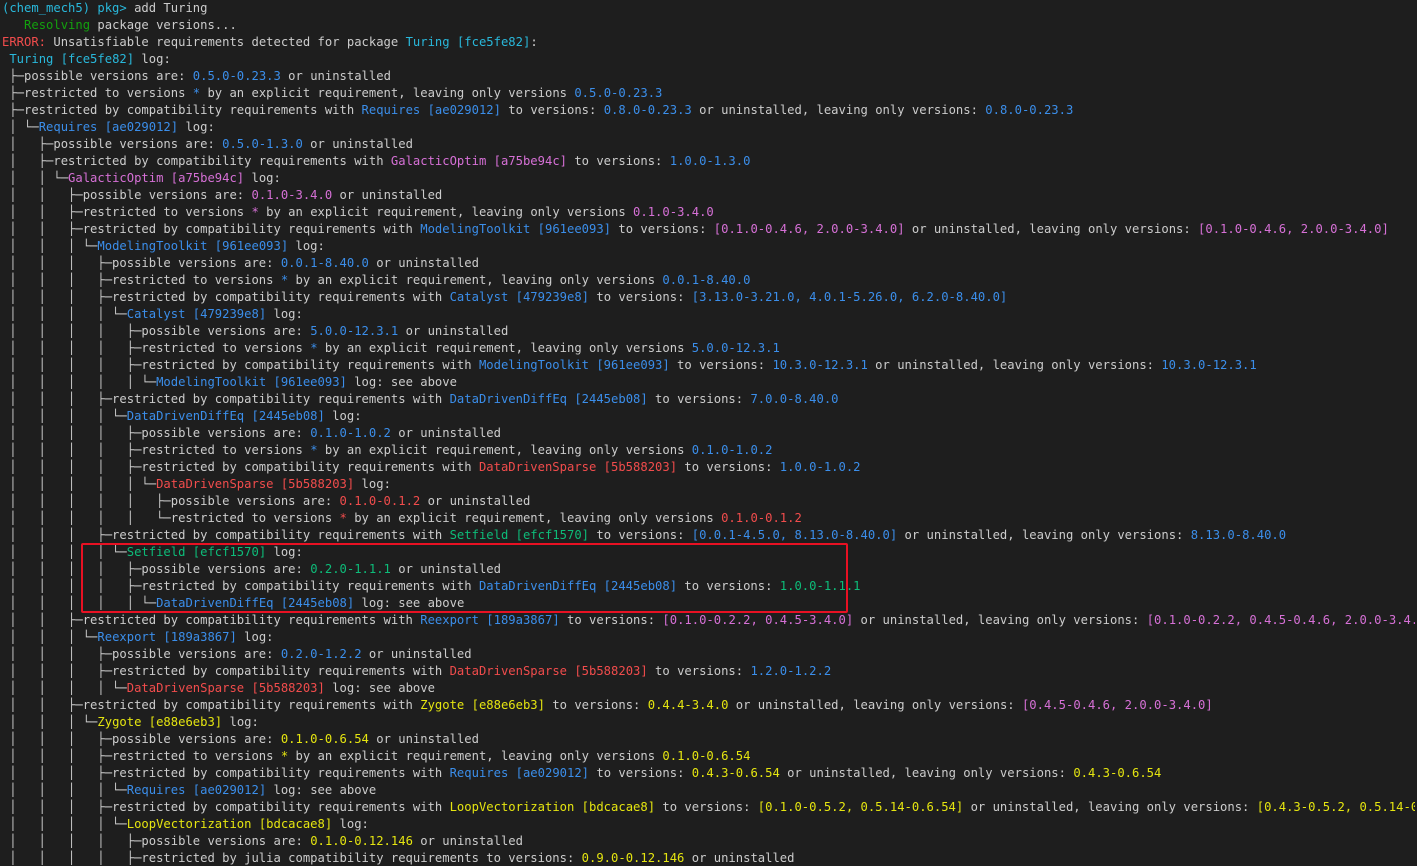 The width and height of the screenshot is (1417, 866). What do you see at coordinates (97, 93) in the screenshot?
I see `terminal-text-segment: ├─restricted to versions` at bounding box center [97, 93].